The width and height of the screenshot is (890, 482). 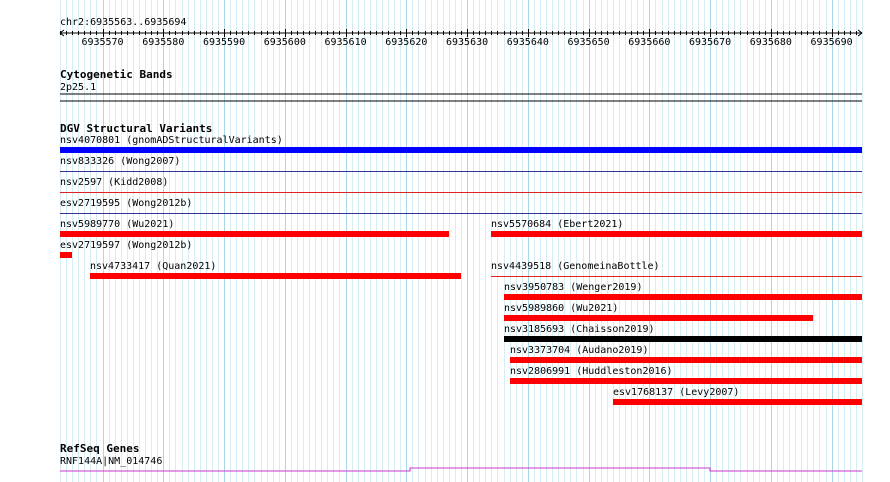 What do you see at coordinates (117, 224) in the screenshot?
I see `dgv-feature-label: nsv5989770 (Wu2021)` at bounding box center [117, 224].